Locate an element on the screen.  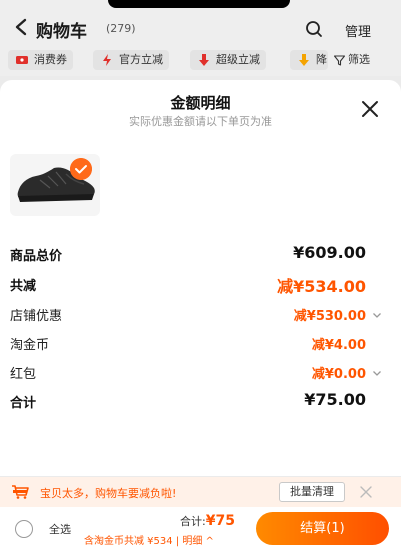
checkout-bar: 全选 合计:¥75 含淘金币共减 ¥534 | 明细 ^ 结算(1) is located at coordinates (200, 529).